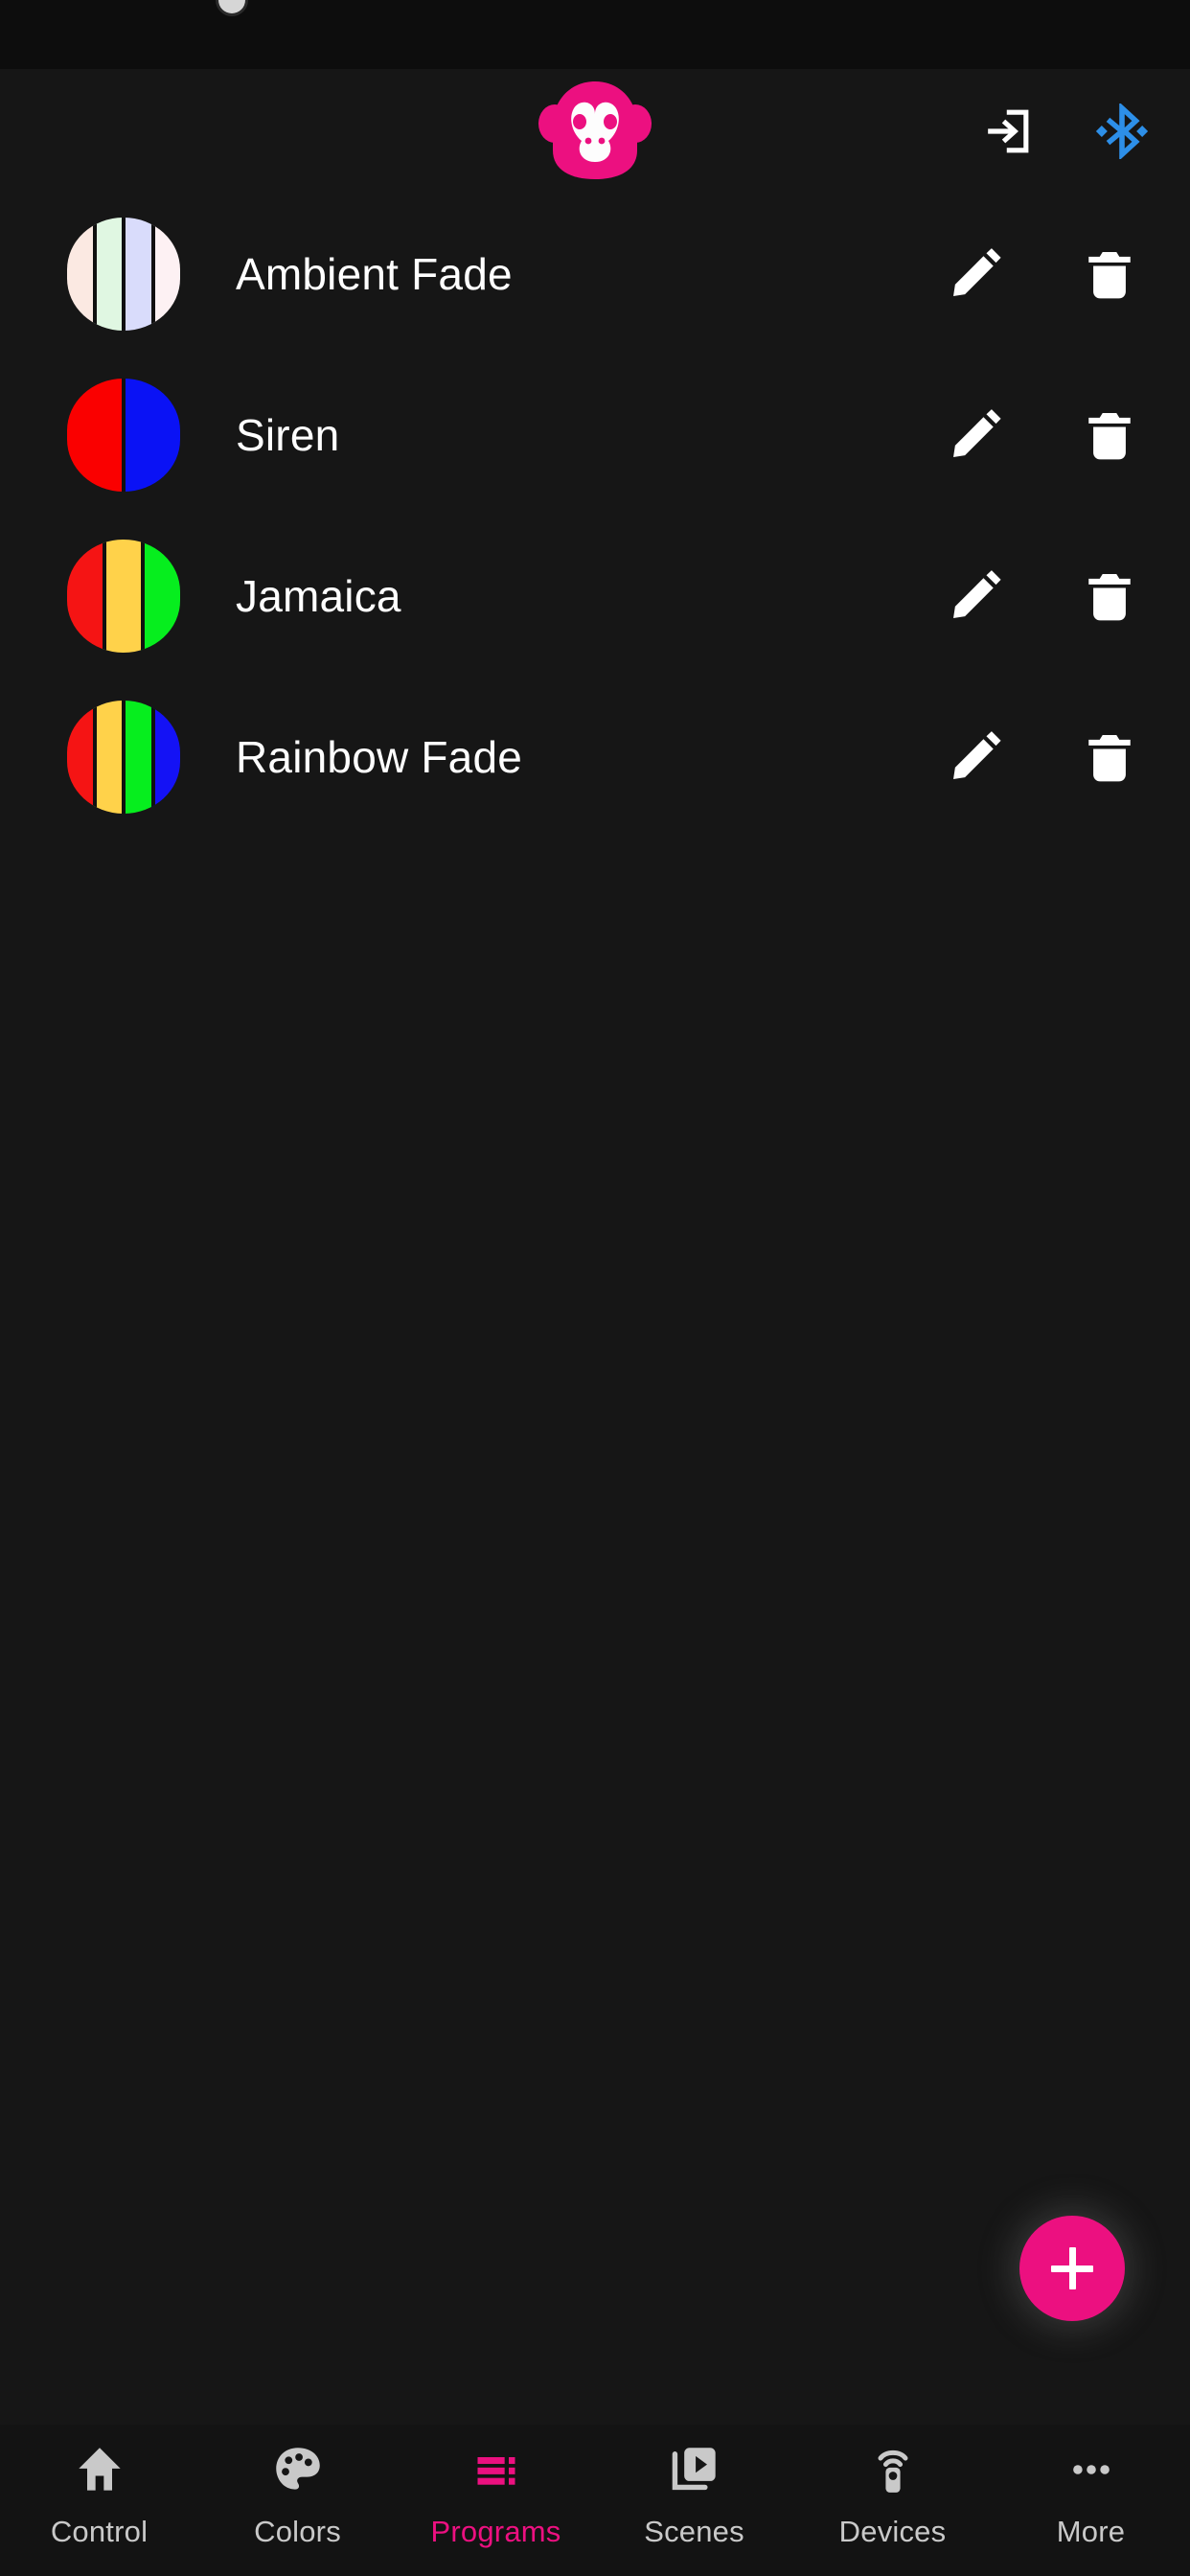 The height and width of the screenshot is (2576, 1190). I want to click on program-name: Ambient Fade, so click(374, 274).